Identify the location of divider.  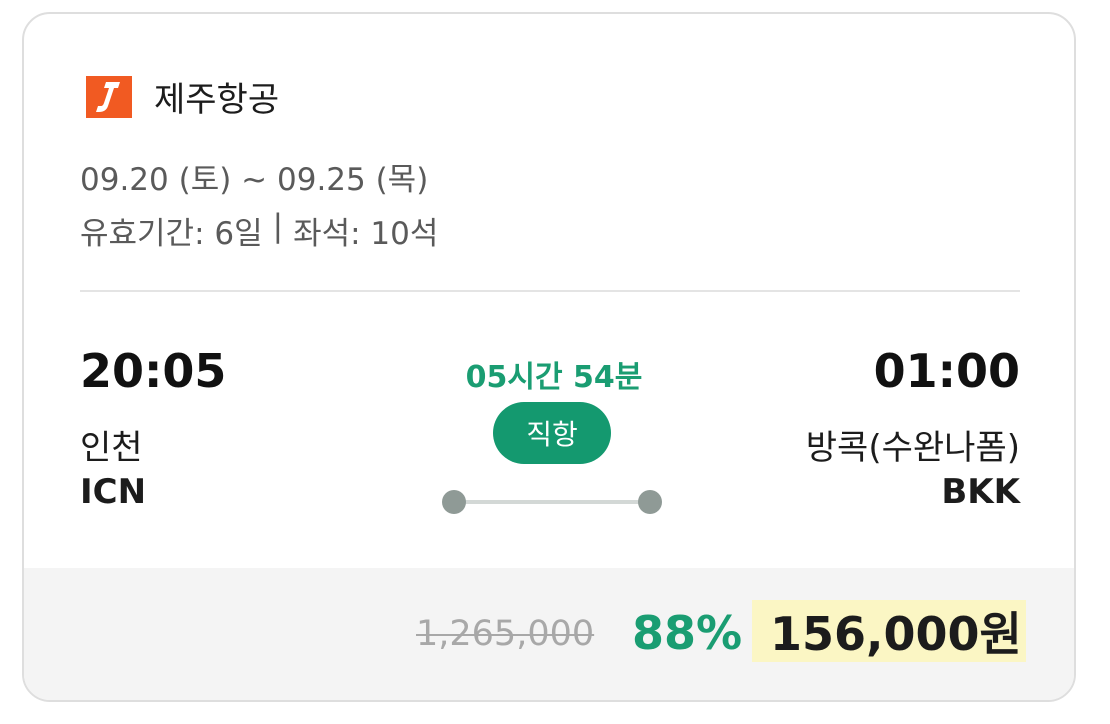
(550, 291).